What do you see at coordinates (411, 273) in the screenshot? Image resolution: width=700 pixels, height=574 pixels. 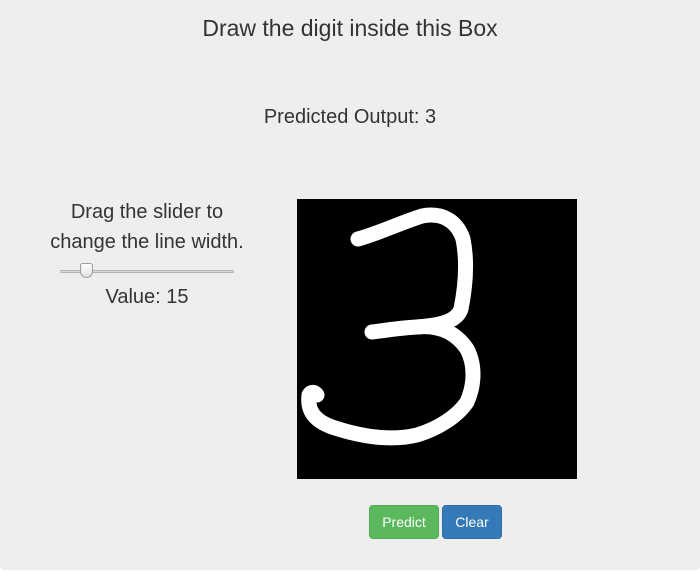 I see `digit-stroke-upper` at bounding box center [411, 273].